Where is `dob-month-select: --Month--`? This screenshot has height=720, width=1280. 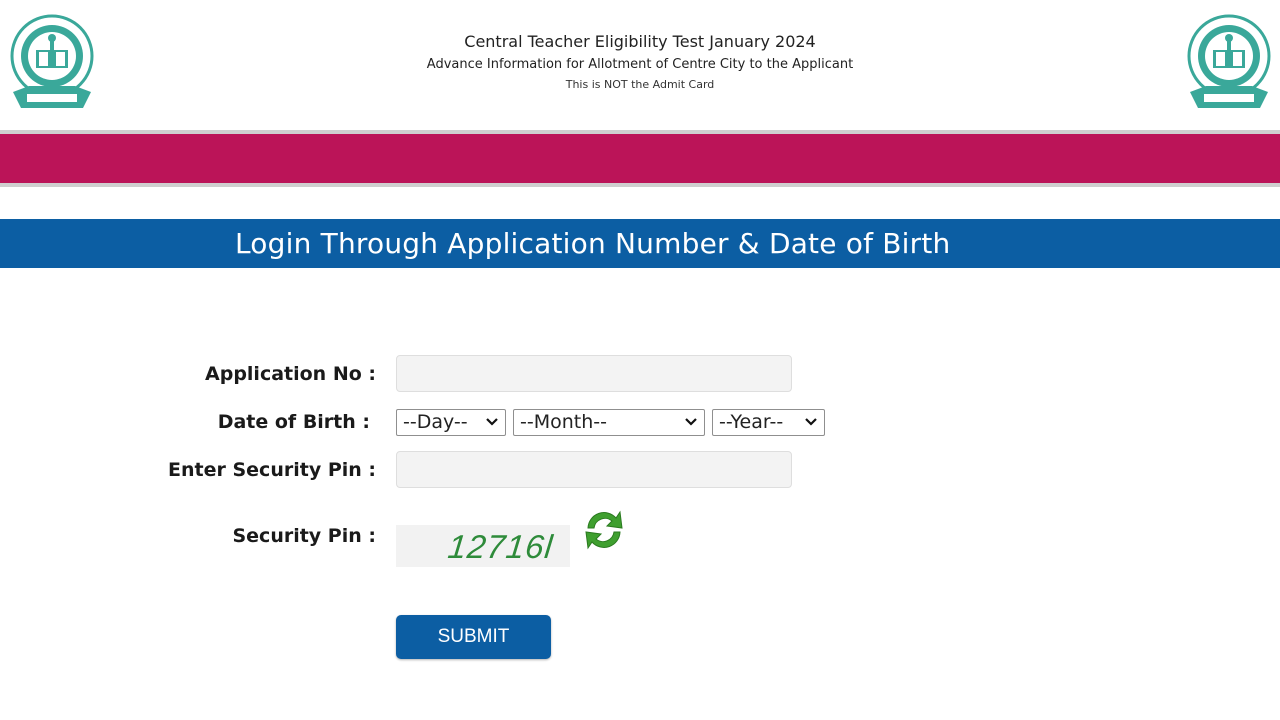
dob-month-select: --Month-- is located at coordinates (609, 422).